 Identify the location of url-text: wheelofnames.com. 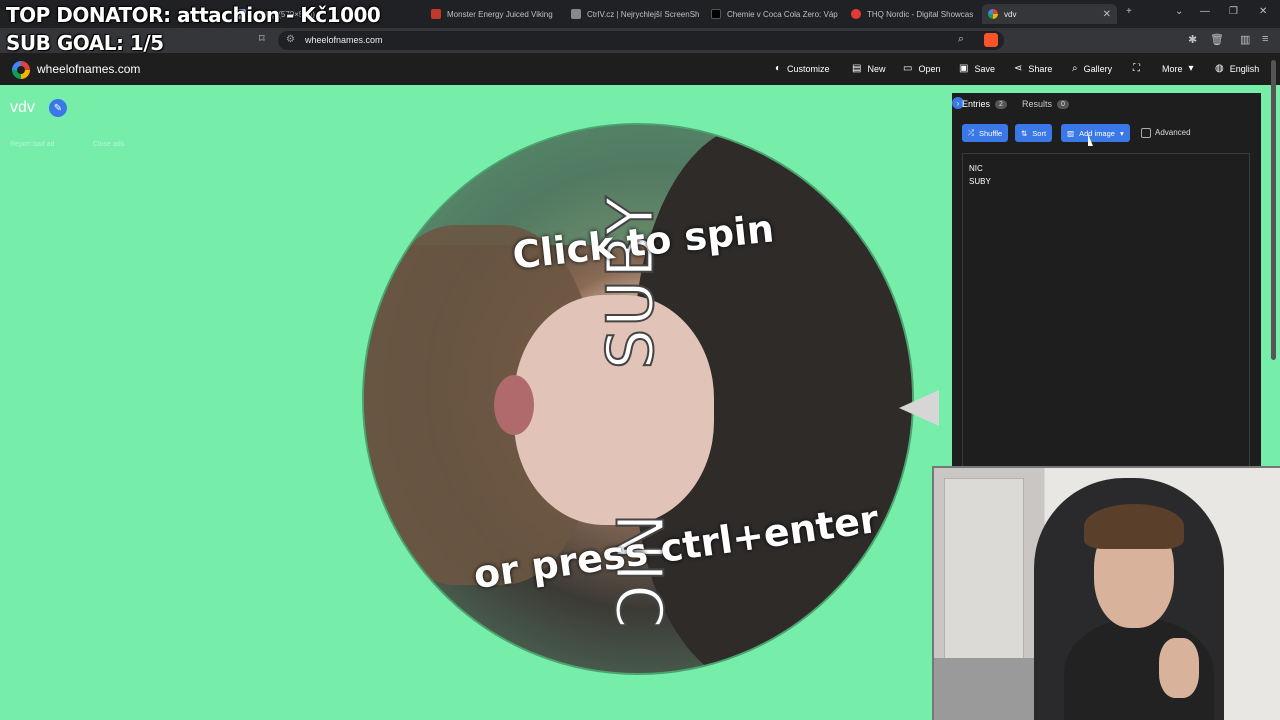
(344, 40).